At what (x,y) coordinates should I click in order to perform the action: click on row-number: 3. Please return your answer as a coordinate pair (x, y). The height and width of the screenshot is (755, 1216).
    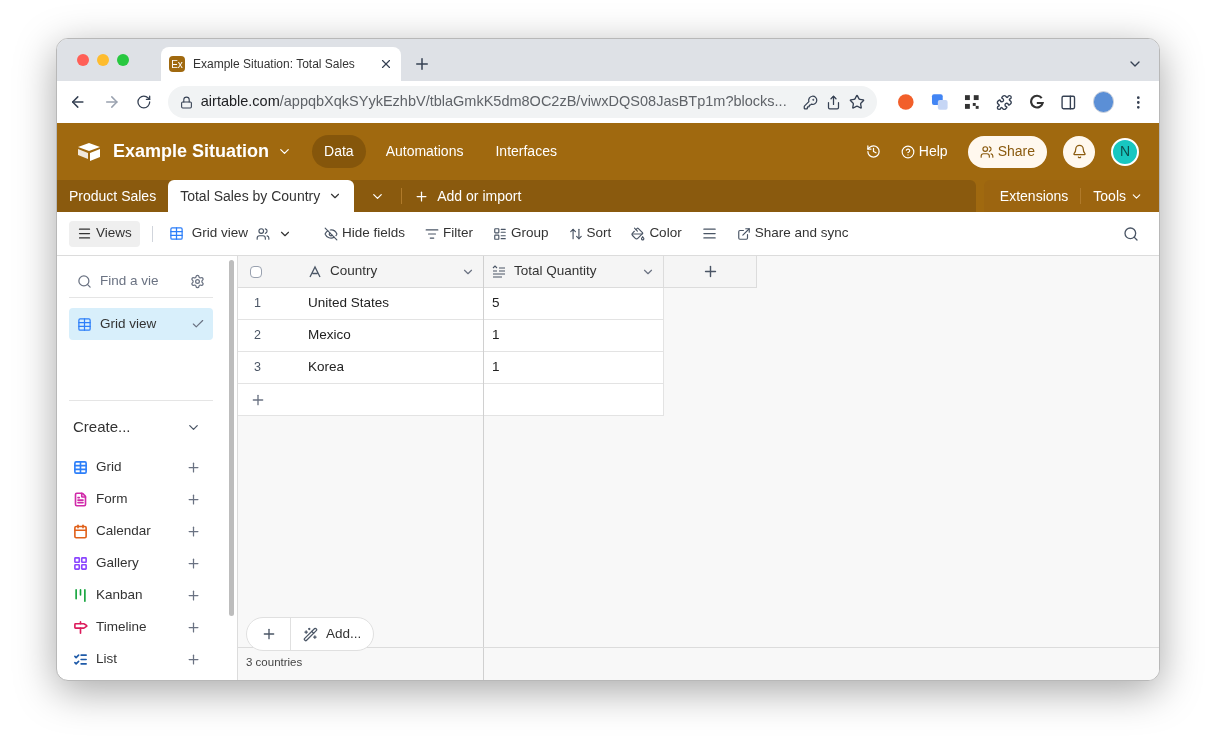
    Looking at the image, I should click on (257, 368).